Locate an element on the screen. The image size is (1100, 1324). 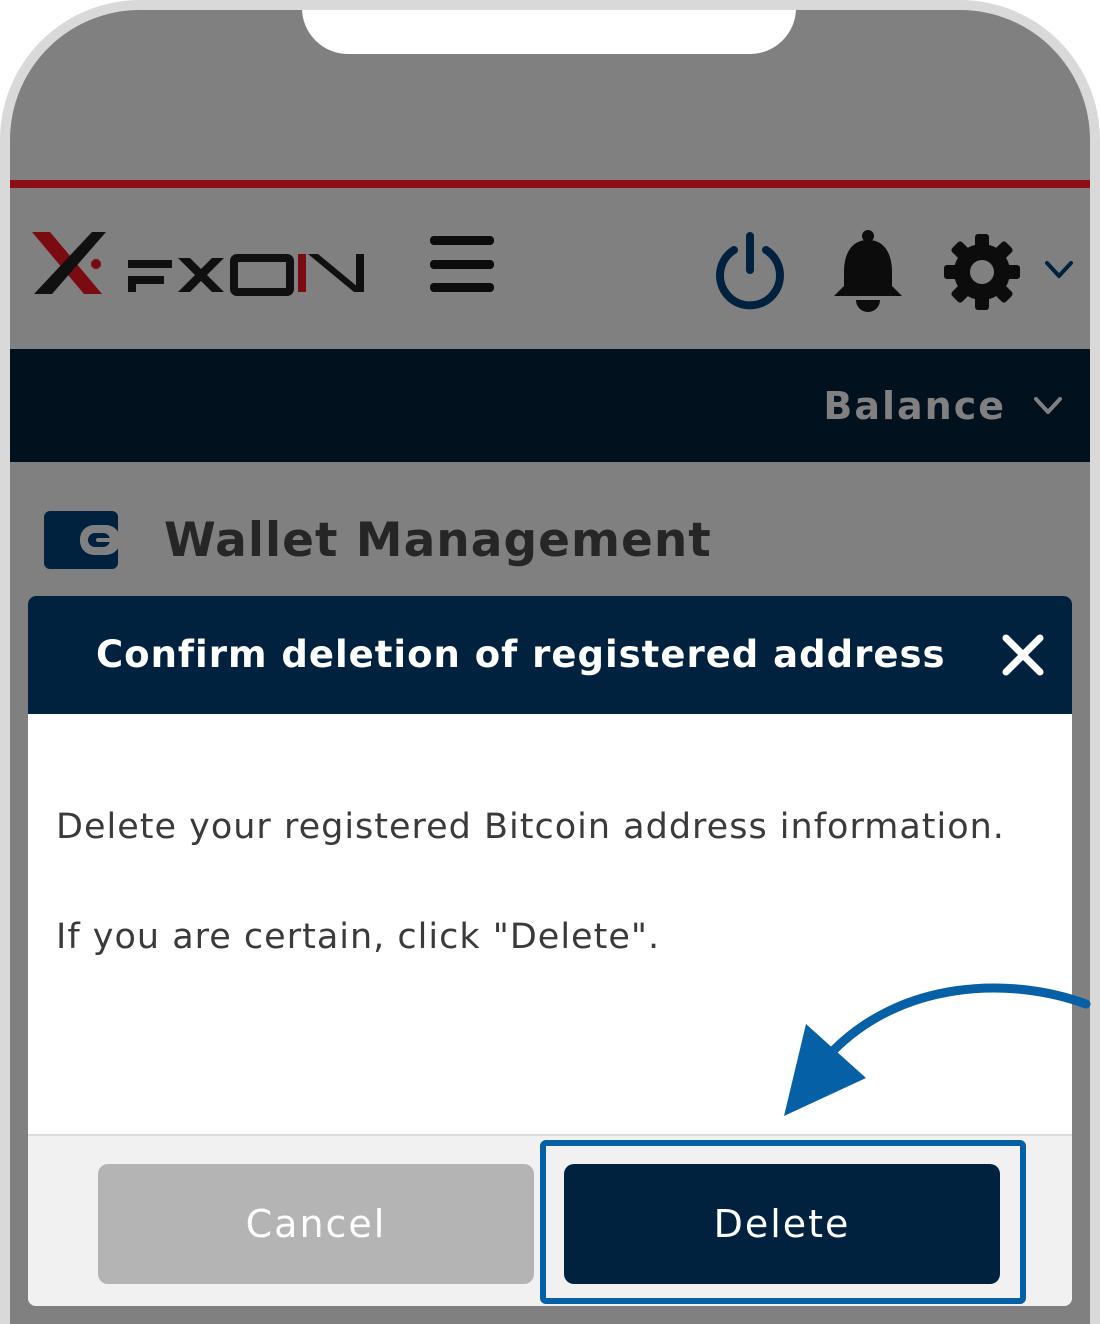
cancel-button: Cancel is located at coordinates (316, 1224).